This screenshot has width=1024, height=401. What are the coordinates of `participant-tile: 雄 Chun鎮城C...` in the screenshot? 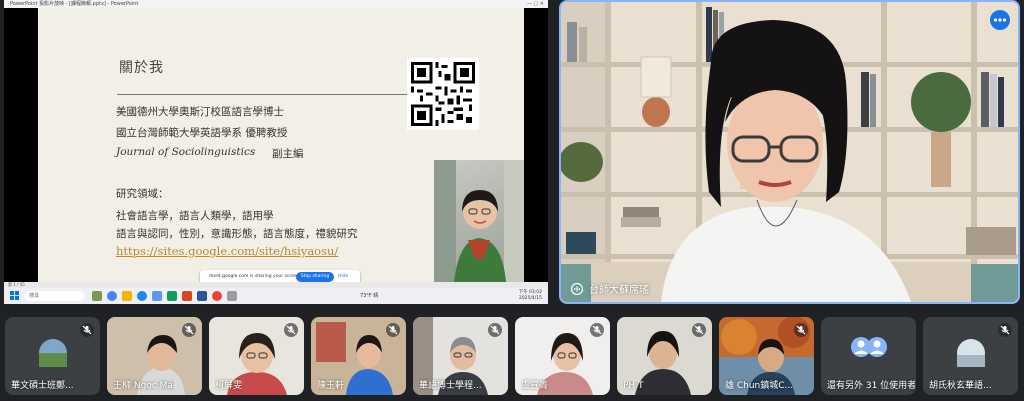 It's located at (766, 356).